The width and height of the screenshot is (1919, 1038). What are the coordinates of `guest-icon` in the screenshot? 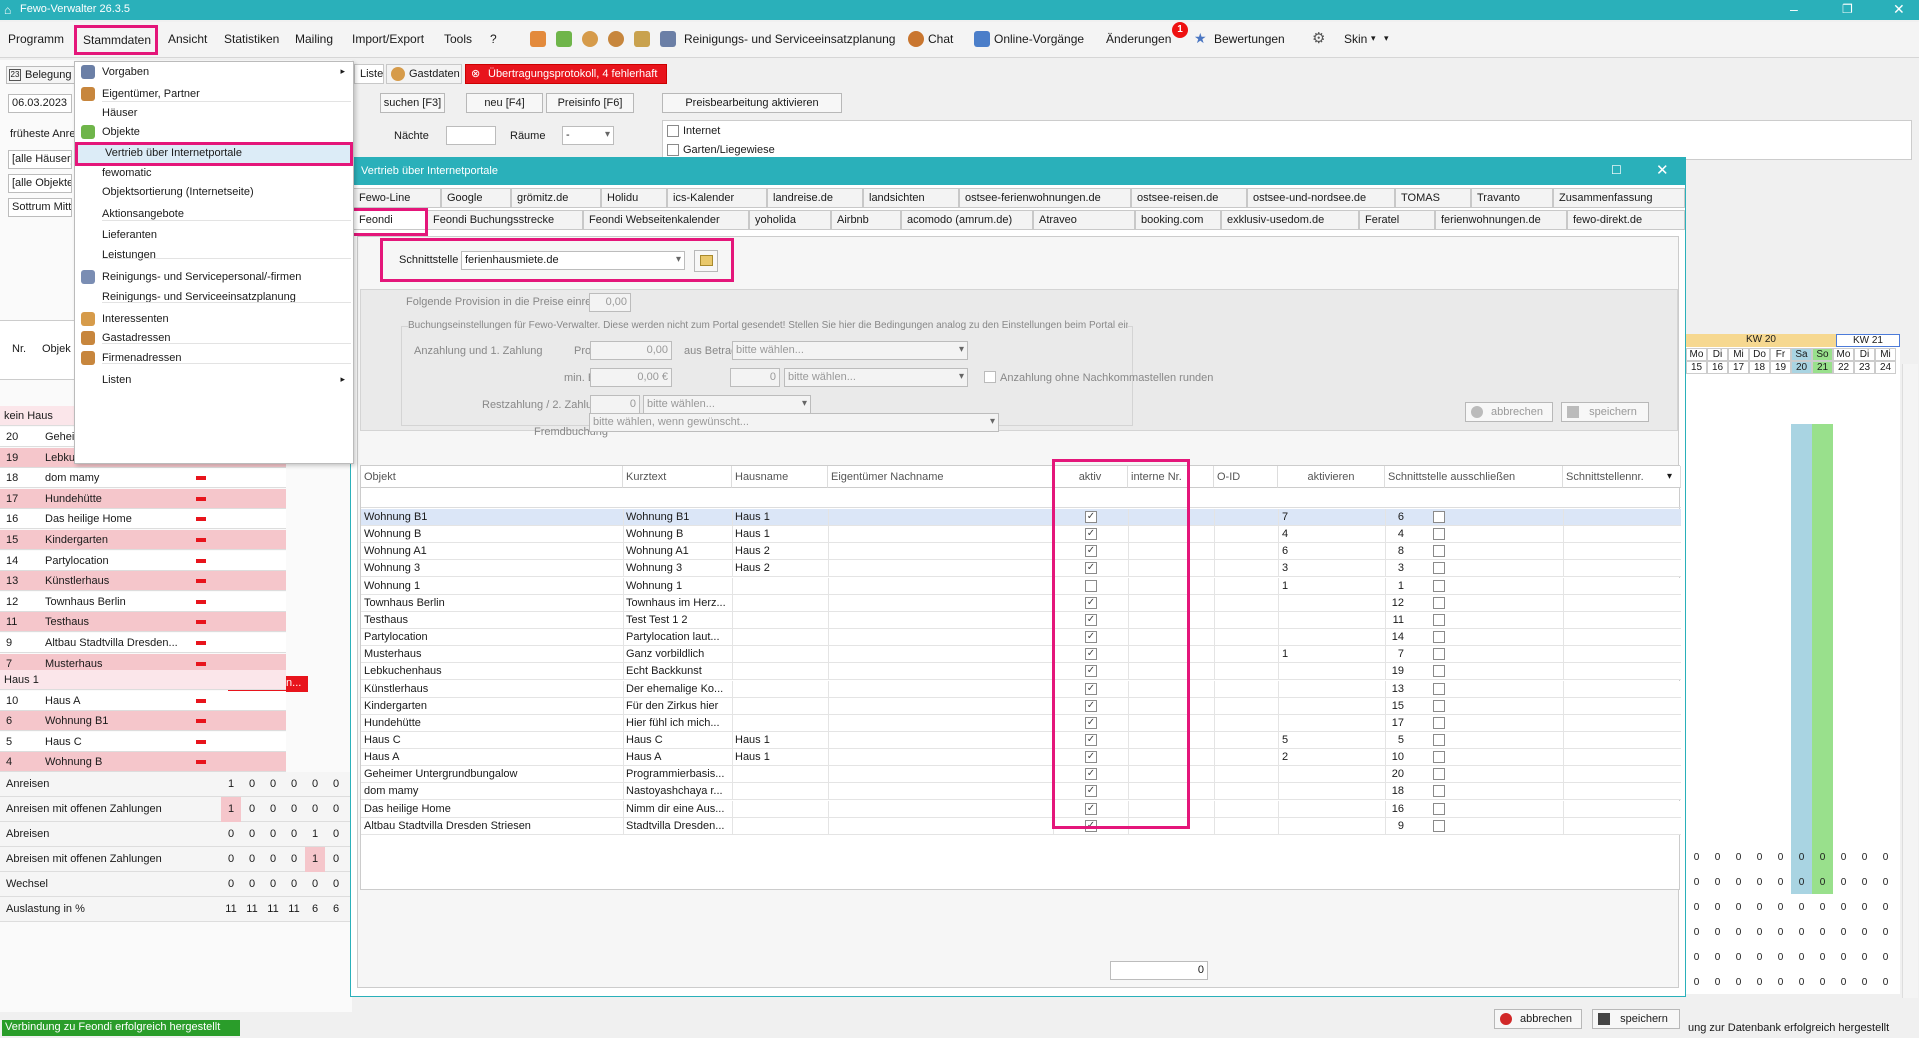 It's located at (616, 39).